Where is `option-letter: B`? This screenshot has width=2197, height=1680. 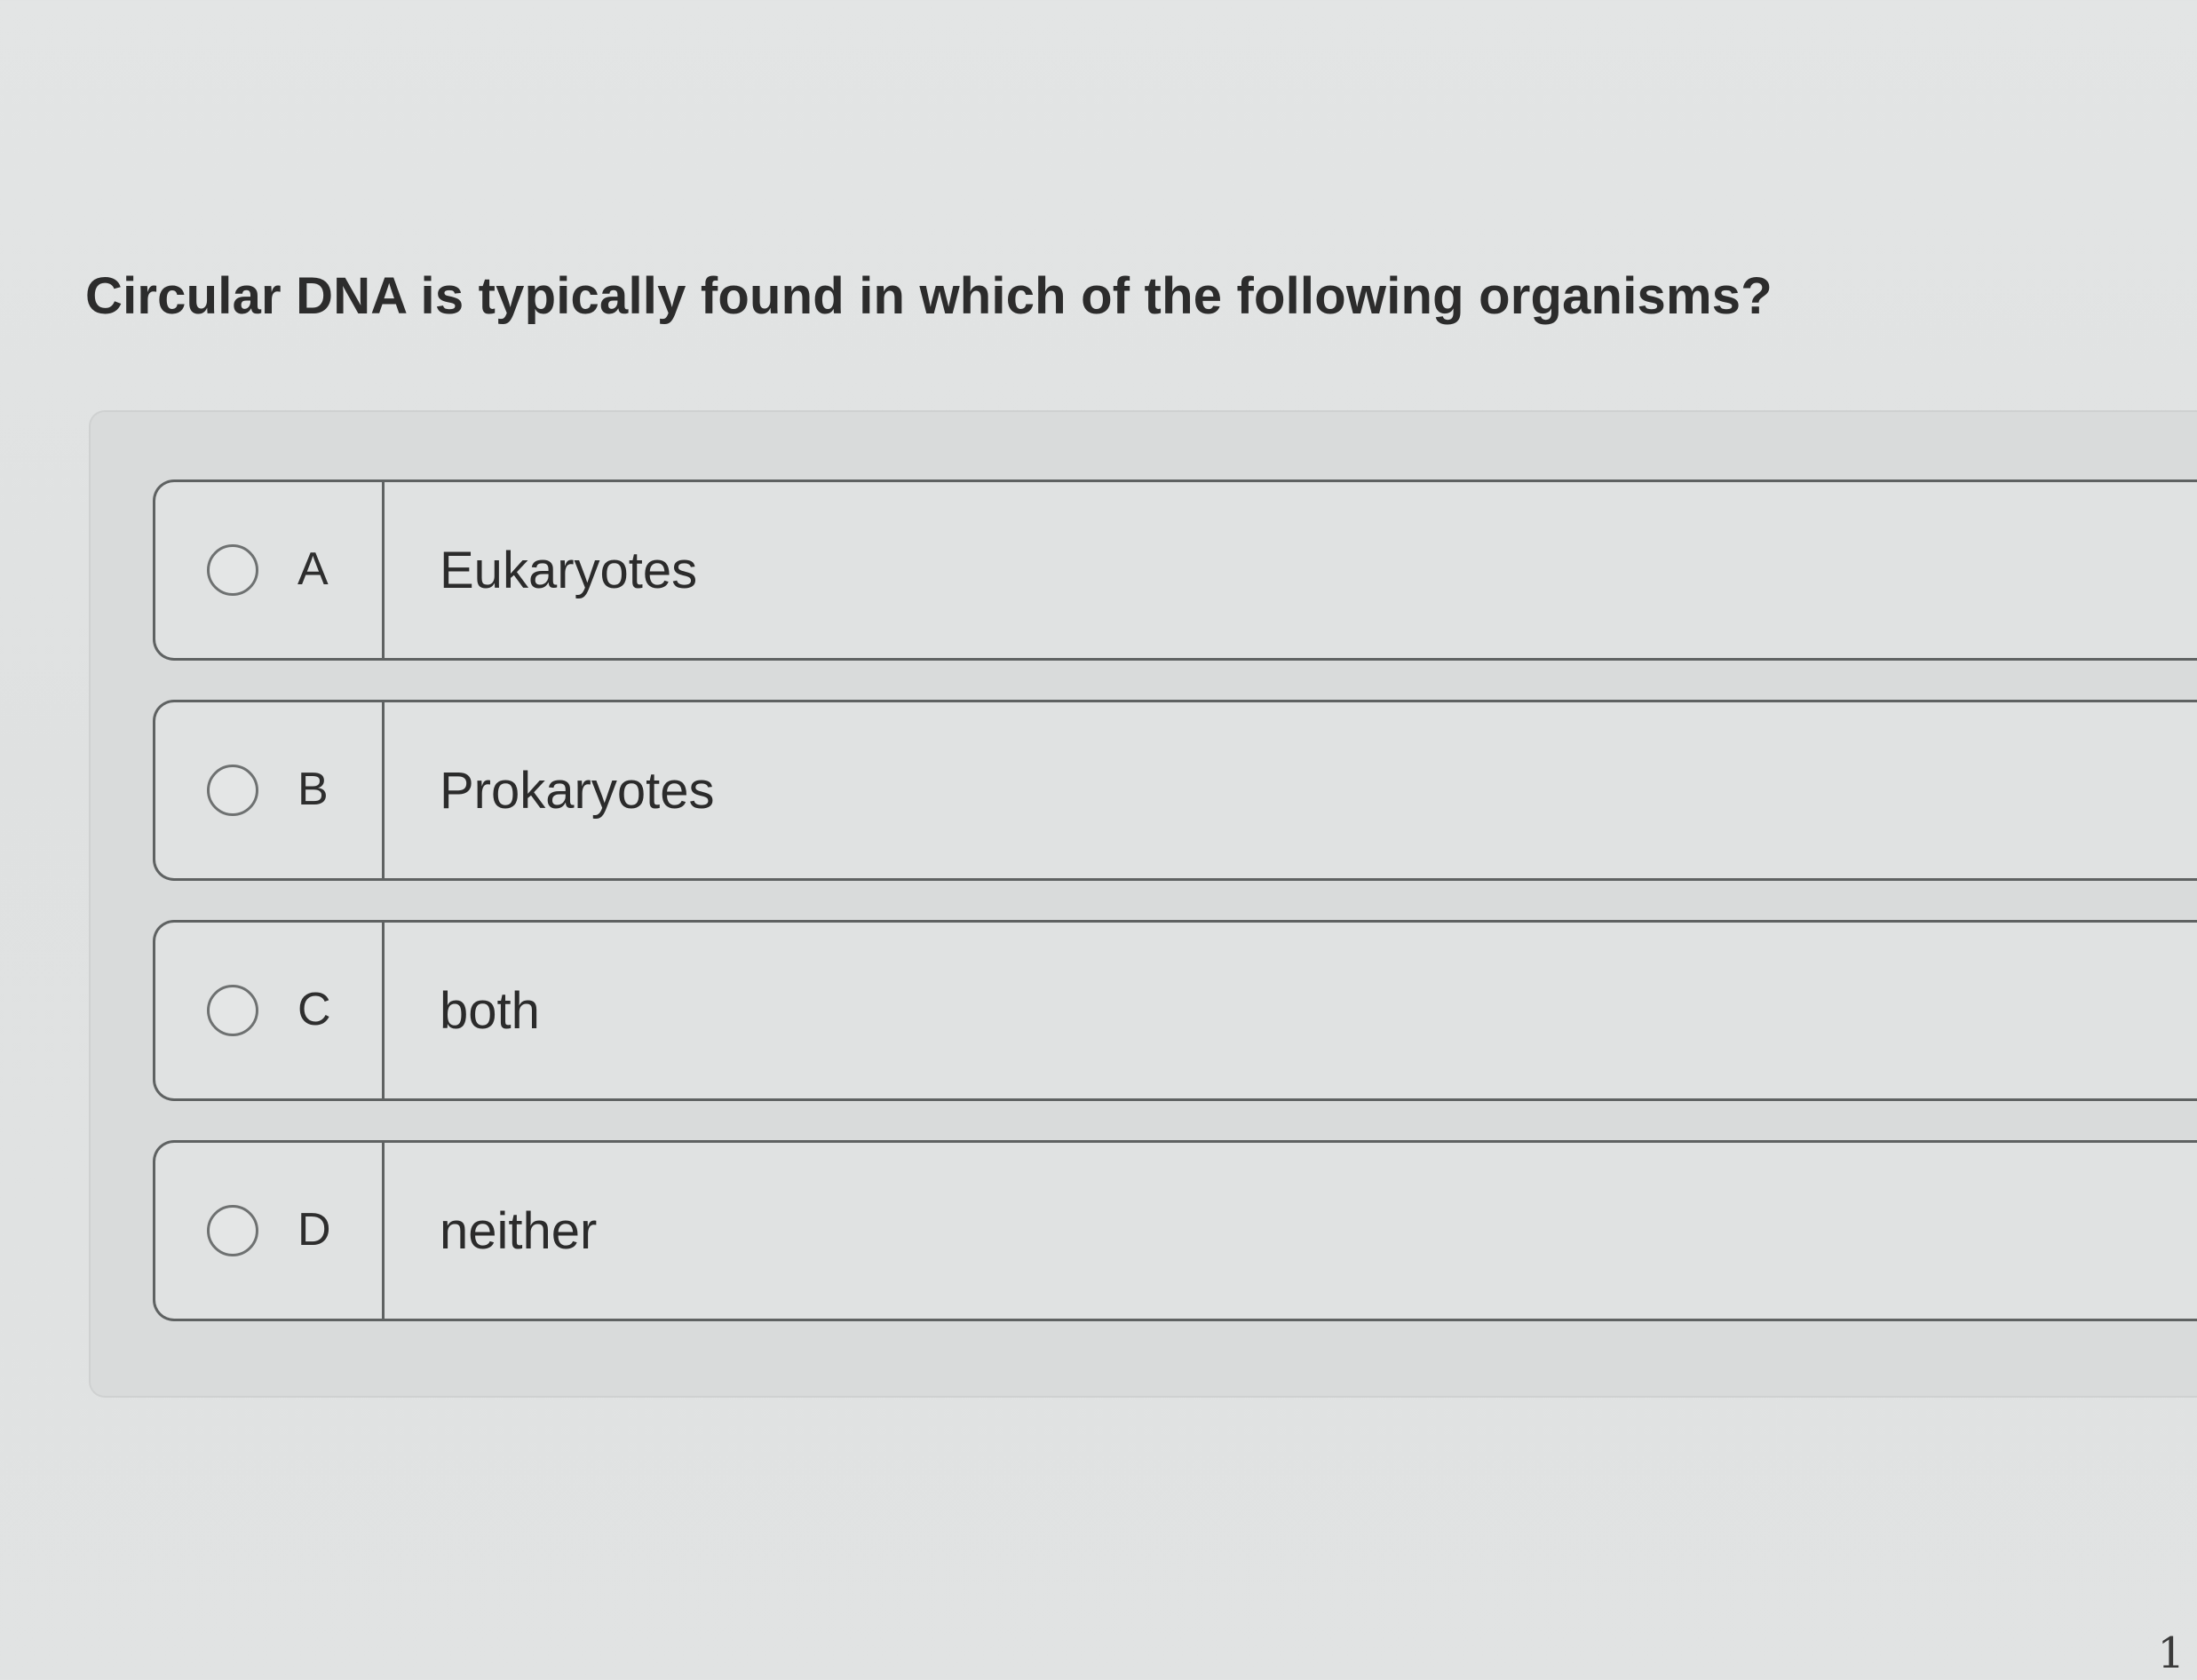
option-letter: B is located at coordinates (313, 789).